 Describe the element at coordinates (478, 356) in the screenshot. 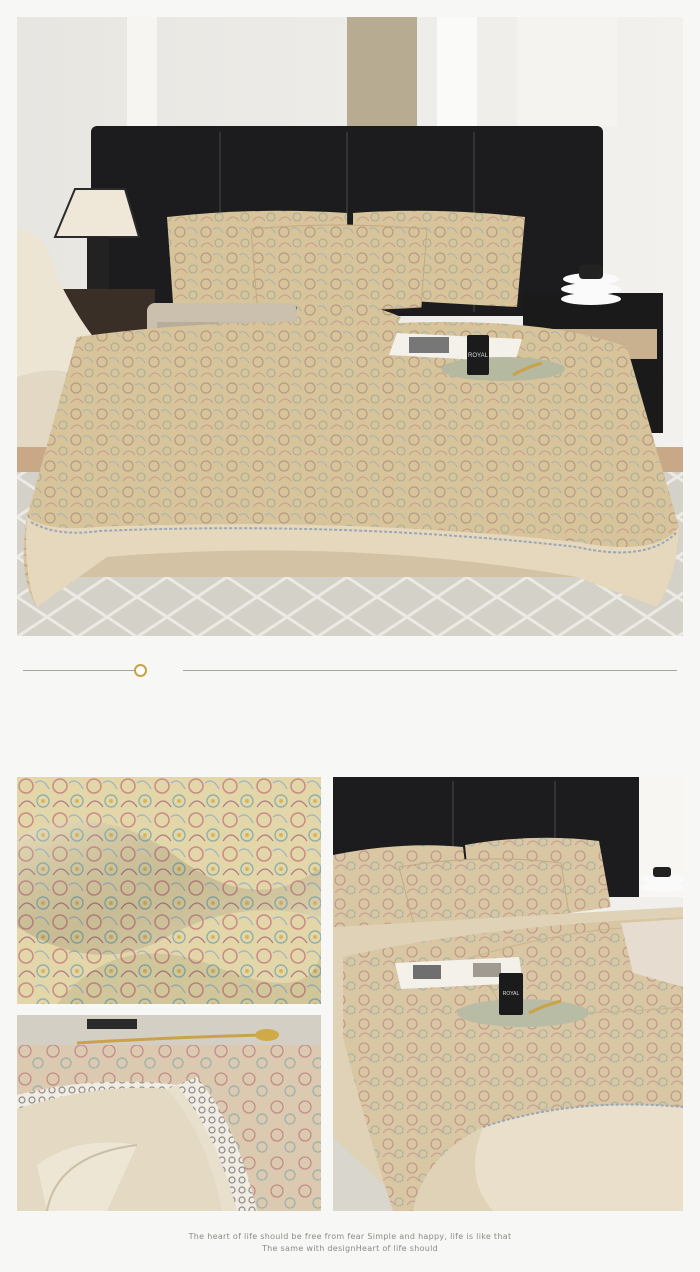

I see `magazine-label: ROYAL` at that location.